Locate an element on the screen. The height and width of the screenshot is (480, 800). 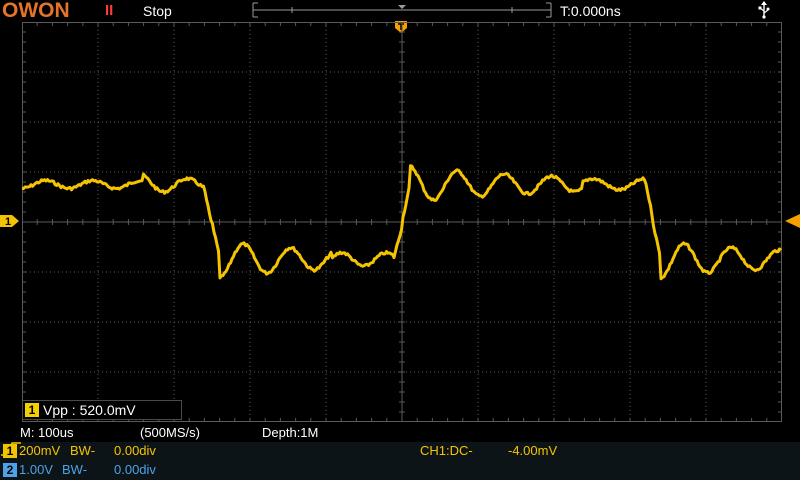
vpp-measurement: Vpp : 520.0mV is located at coordinates (89, 410).